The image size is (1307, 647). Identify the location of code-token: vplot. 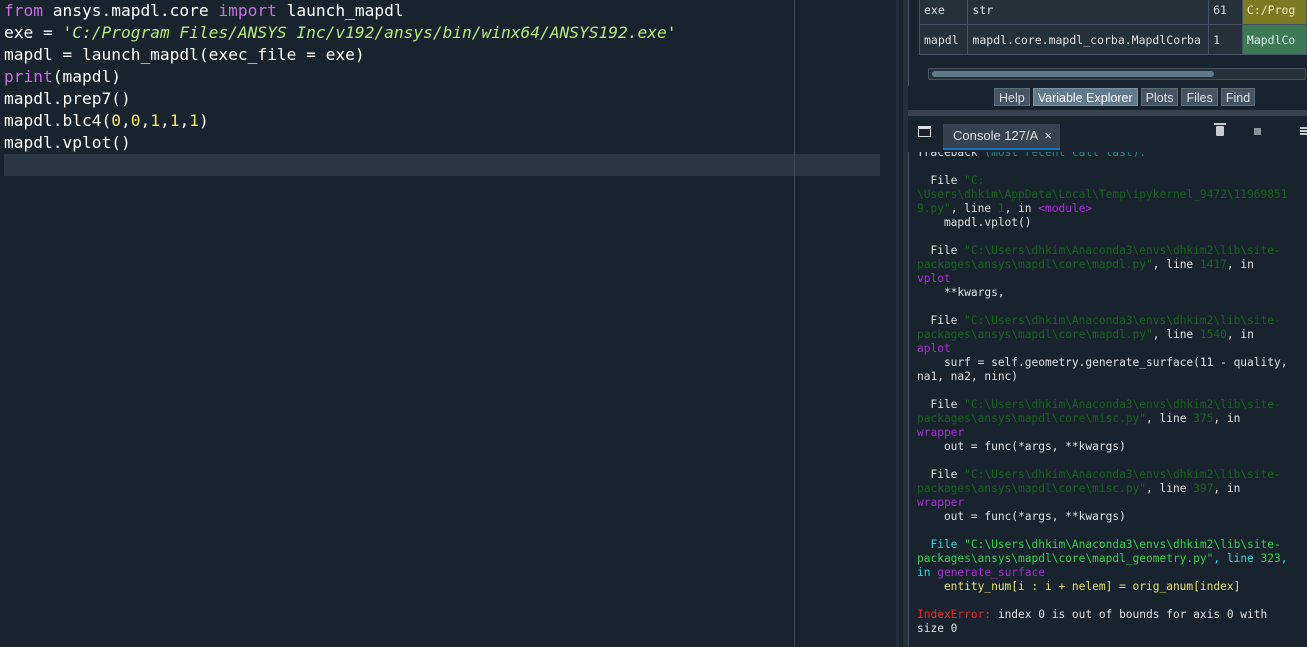
(934, 278).